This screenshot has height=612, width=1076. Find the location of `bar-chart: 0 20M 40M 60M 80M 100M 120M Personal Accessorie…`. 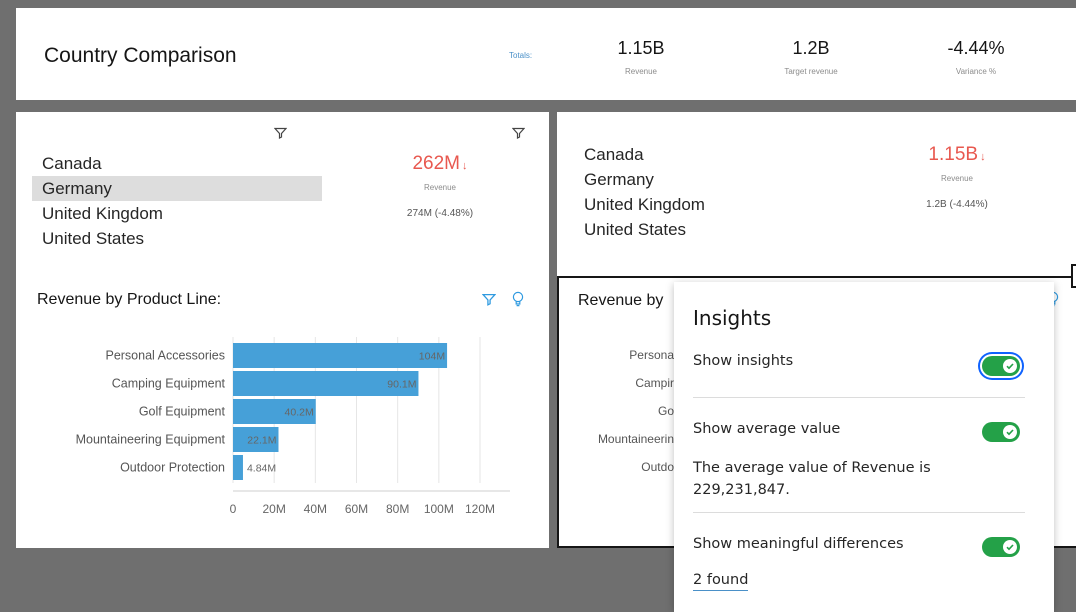

bar-chart: 0 20M 40M 60M 80M 100M 120M Personal Accessorie… is located at coordinates (293, 426).